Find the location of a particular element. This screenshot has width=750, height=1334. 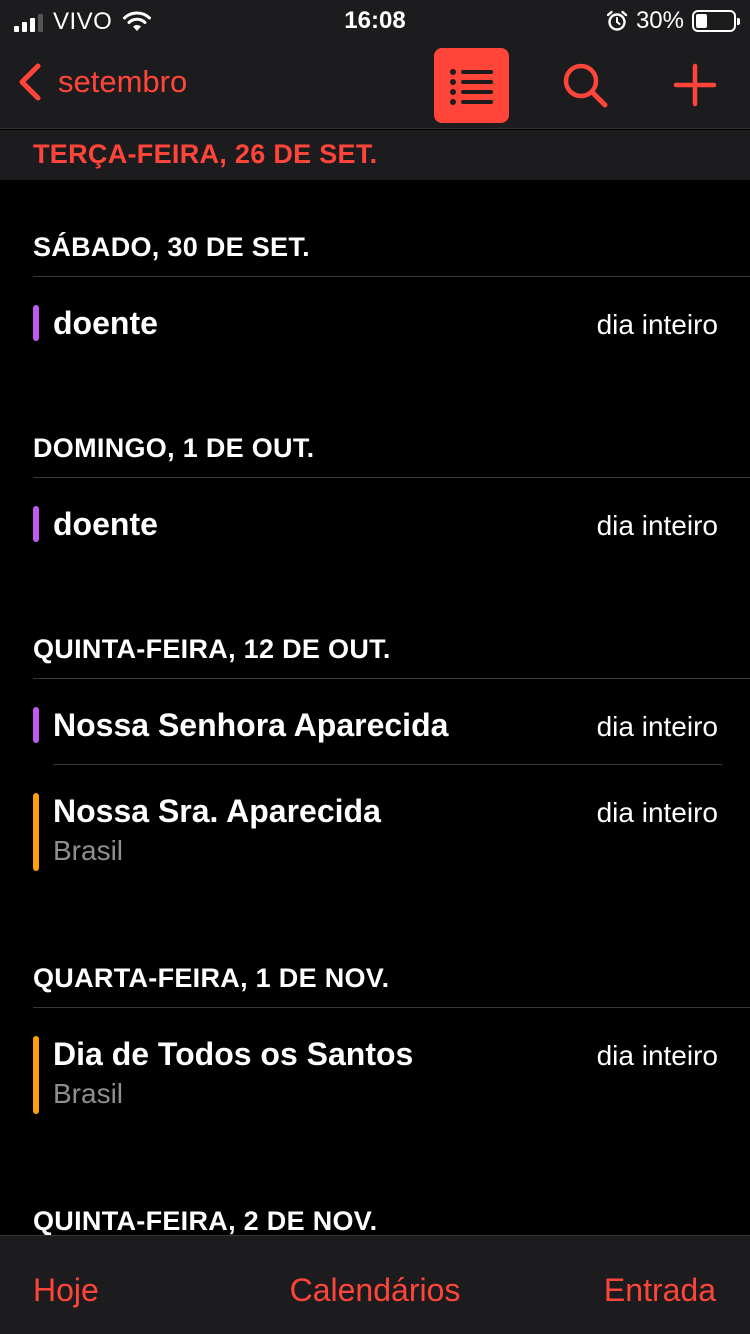

section-header: DOMINGO, 1 DE OUT. is located at coordinates (174, 448).